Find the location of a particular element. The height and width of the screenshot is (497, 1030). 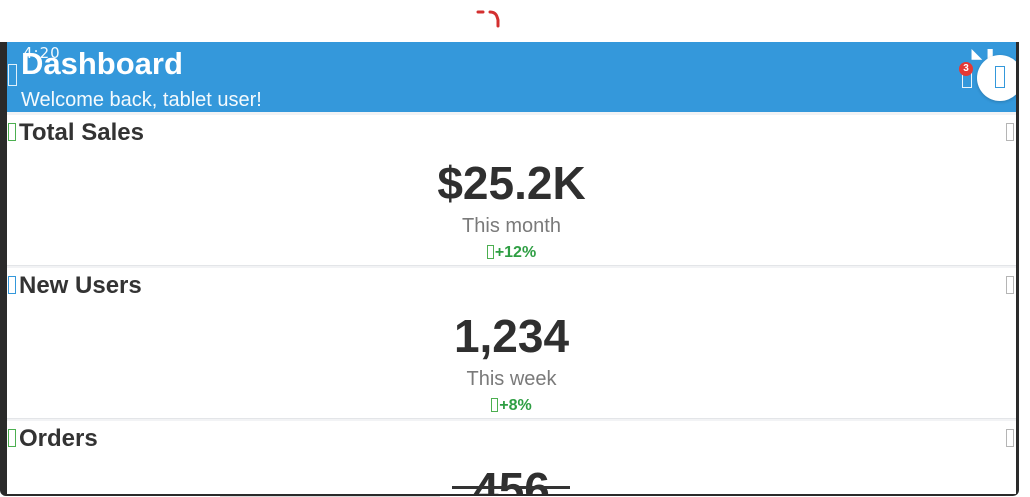

card-title: Orders is located at coordinates (58, 438).